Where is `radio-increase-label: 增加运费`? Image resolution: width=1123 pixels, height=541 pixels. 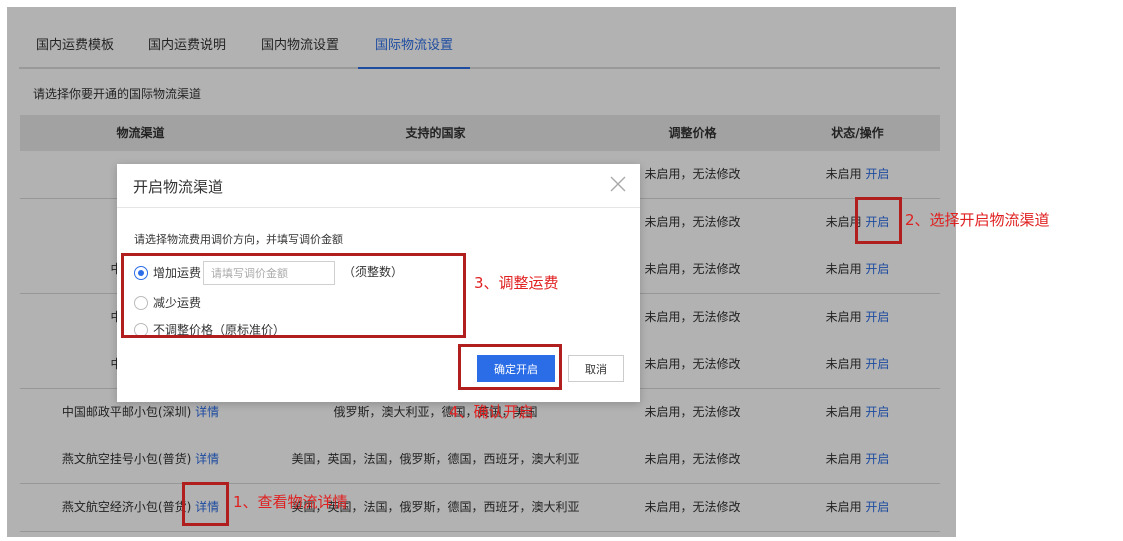 radio-increase-label: 增加运费 is located at coordinates (177, 273).